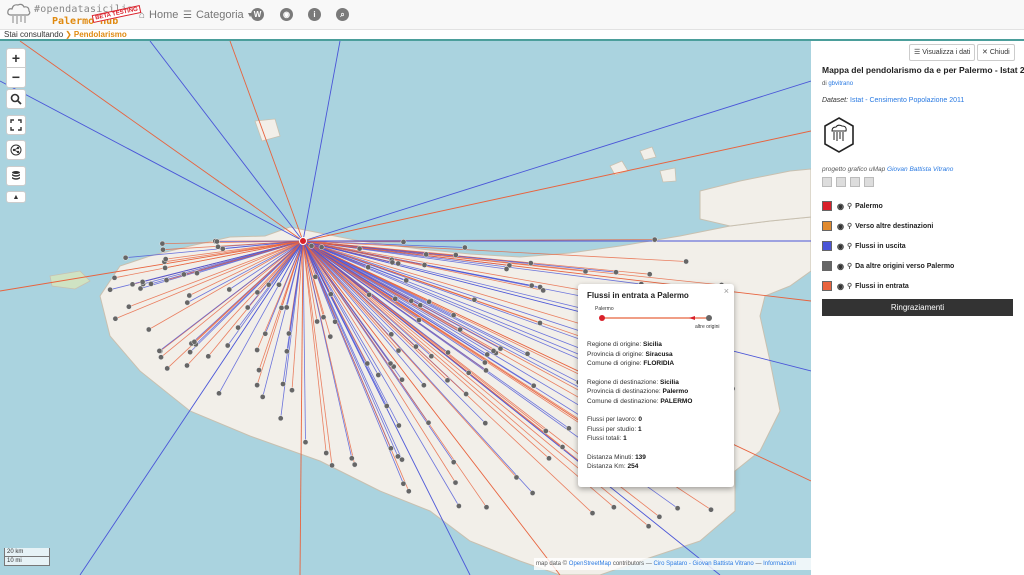 The height and width of the screenshot is (575, 1024). Describe the element at coordinates (220, 15) in the screenshot. I see `nav-categoria: ☰ Categoria ▼` at that location.